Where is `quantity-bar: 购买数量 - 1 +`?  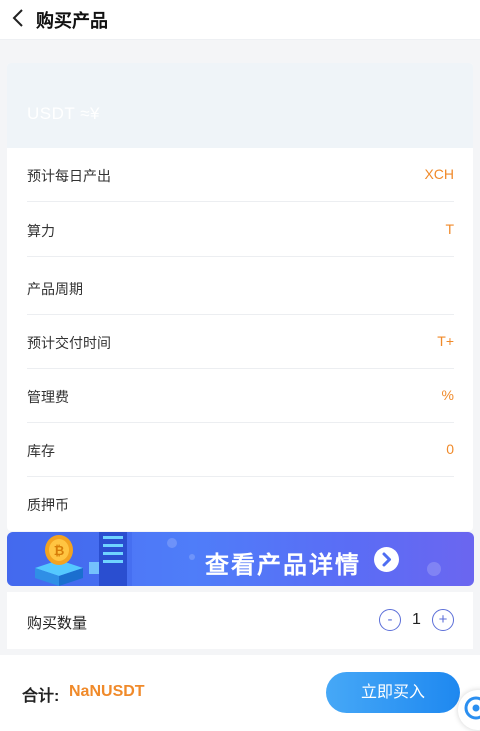
quantity-bar: 购买数量 - 1 + is located at coordinates (240, 620).